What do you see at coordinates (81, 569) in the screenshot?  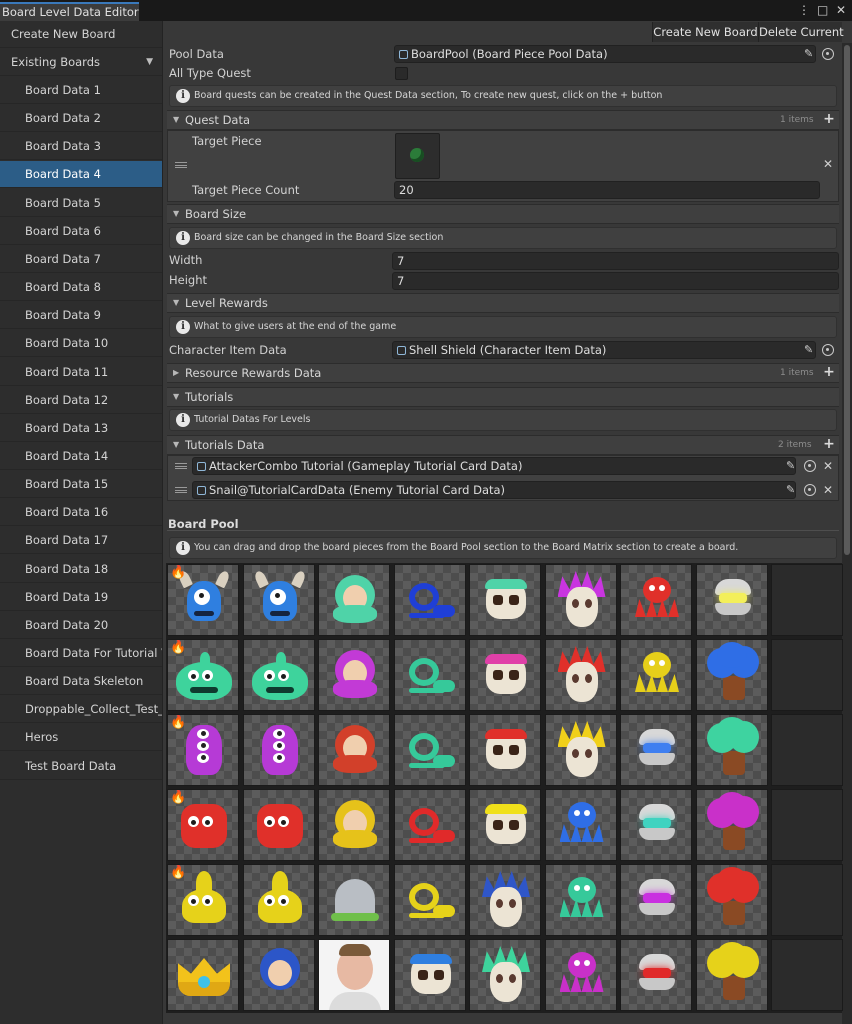 I see `sidebar-item: Board Data 18` at bounding box center [81, 569].